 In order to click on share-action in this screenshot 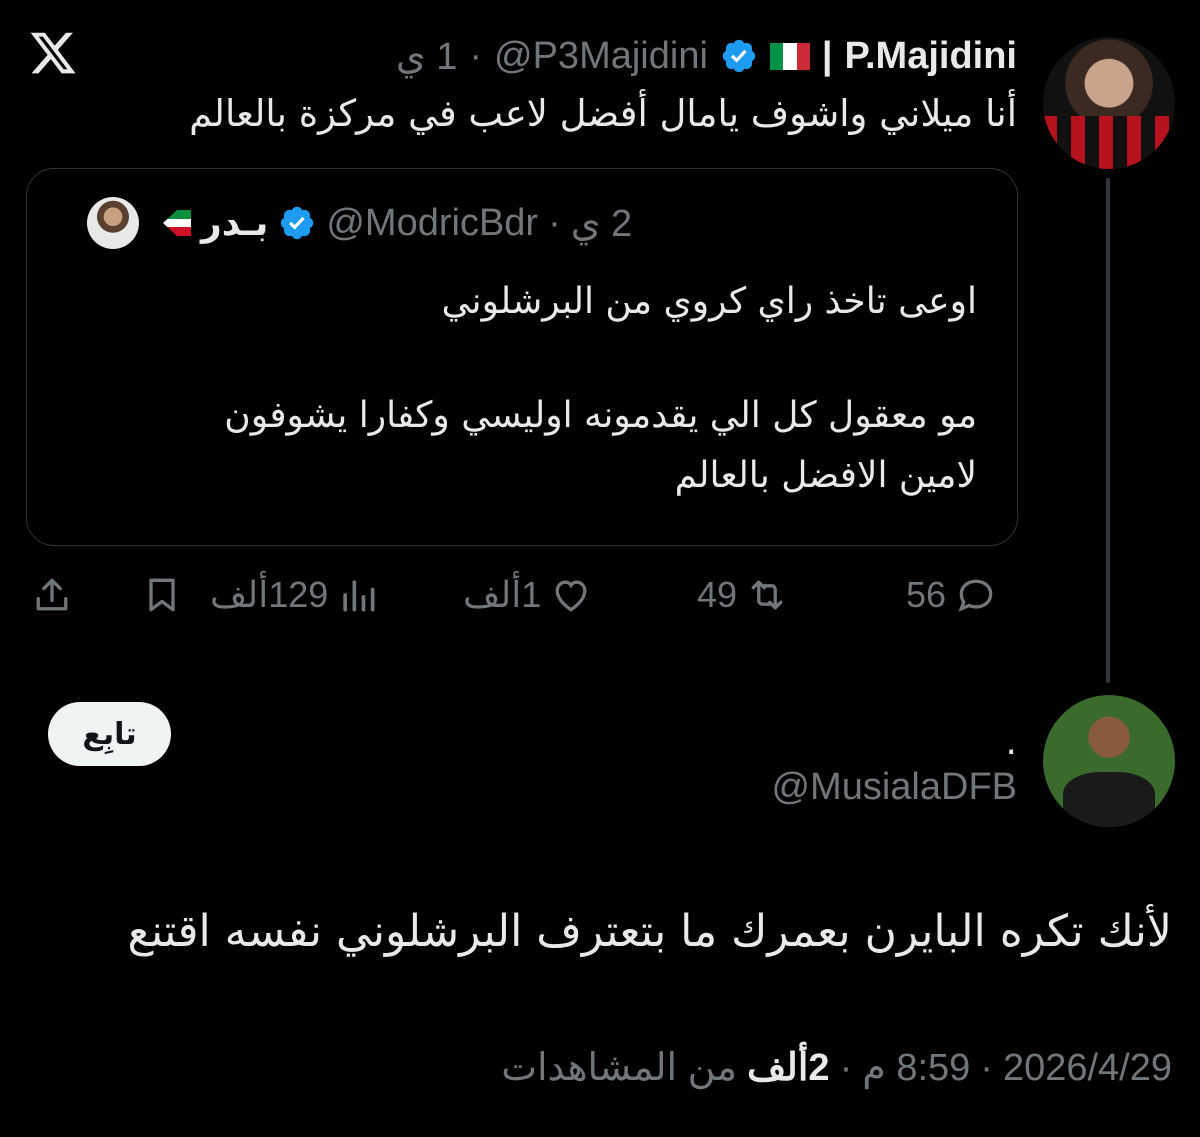, I will do `click(52, 595)`.